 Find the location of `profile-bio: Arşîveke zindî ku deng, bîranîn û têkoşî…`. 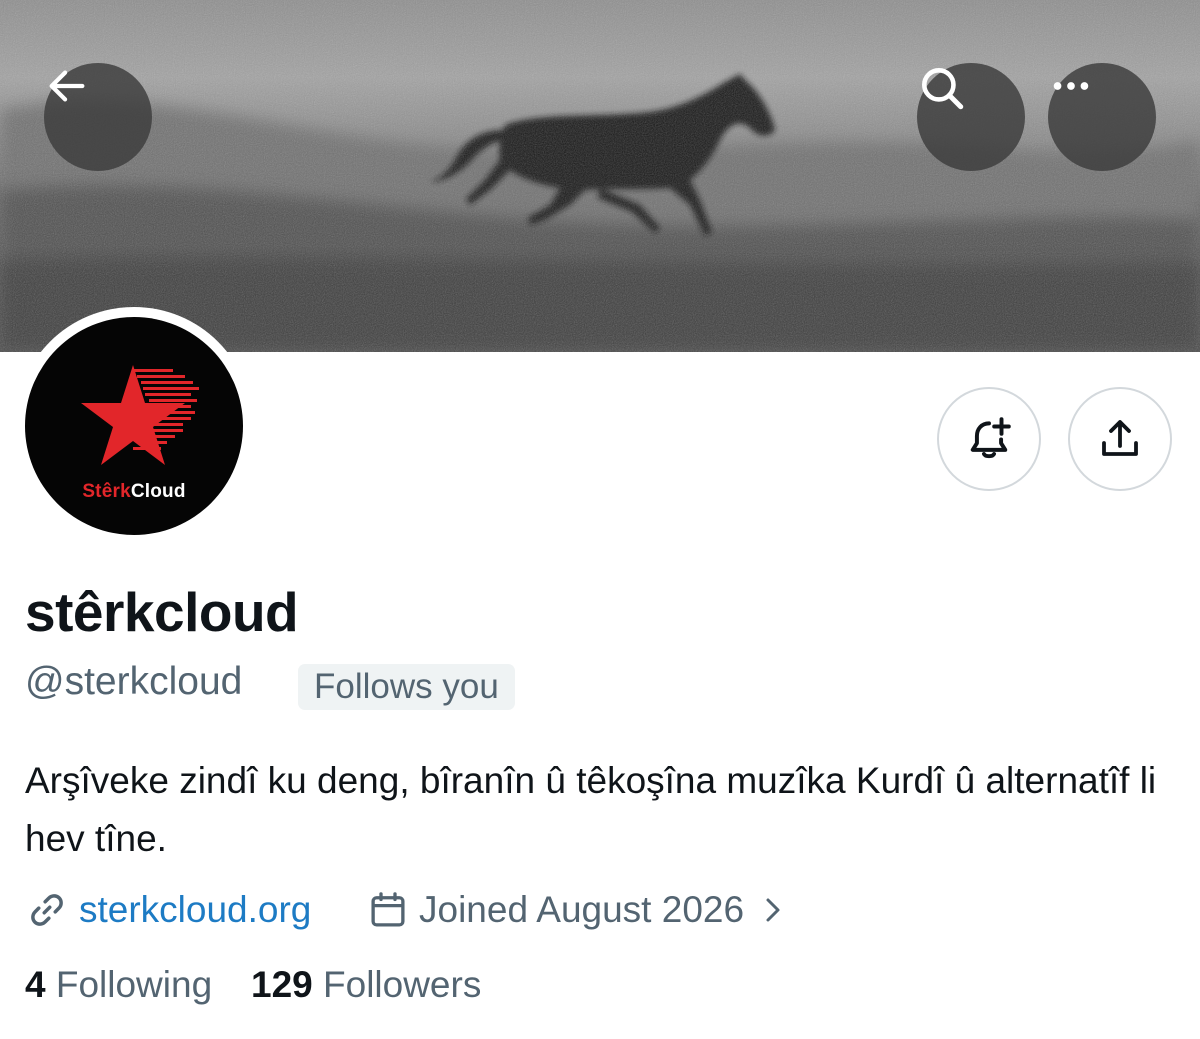

profile-bio: Arşîveke zindî ku deng, bîranîn û têkoşî… is located at coordinates (591, 809).